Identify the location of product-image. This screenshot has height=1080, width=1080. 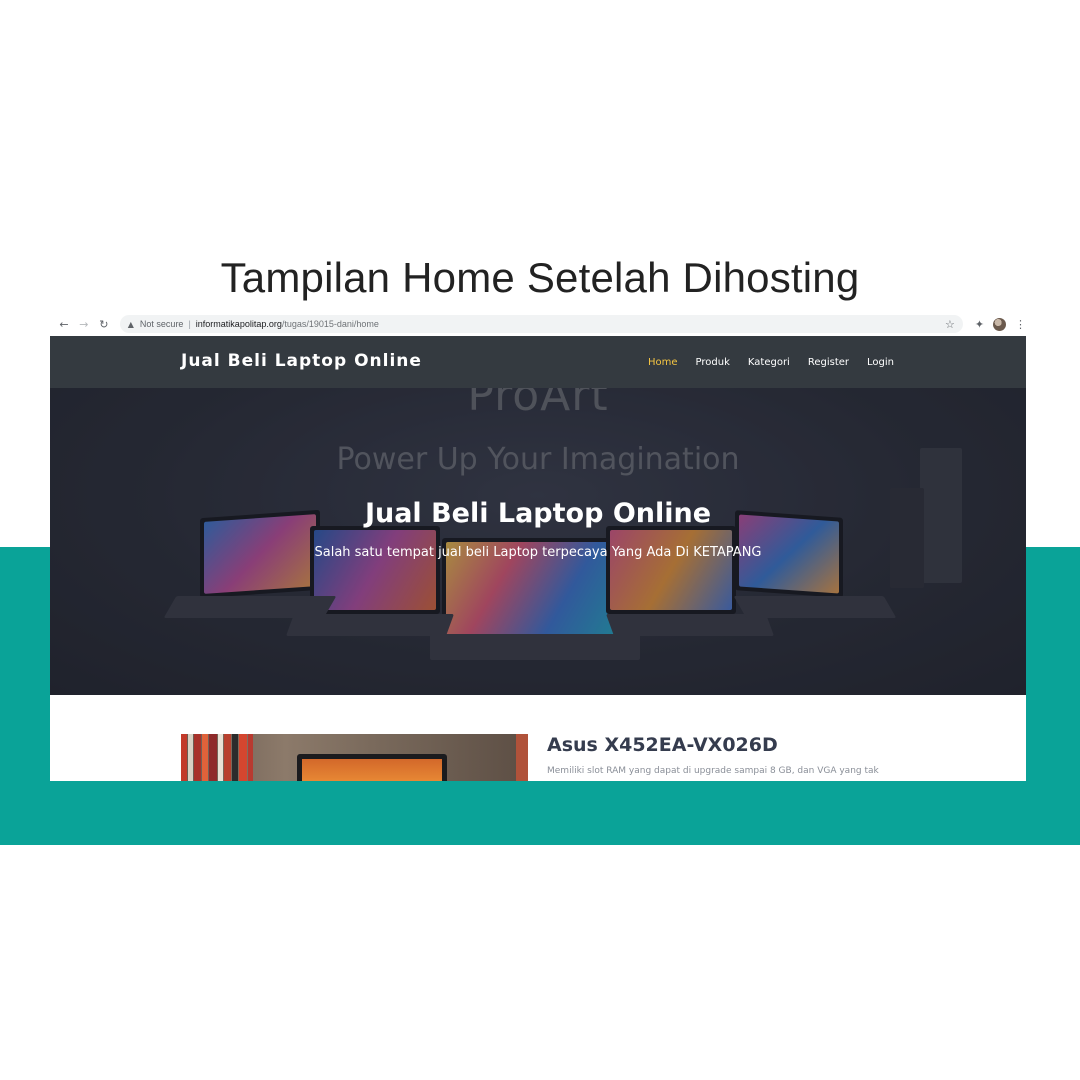
(354, 757).